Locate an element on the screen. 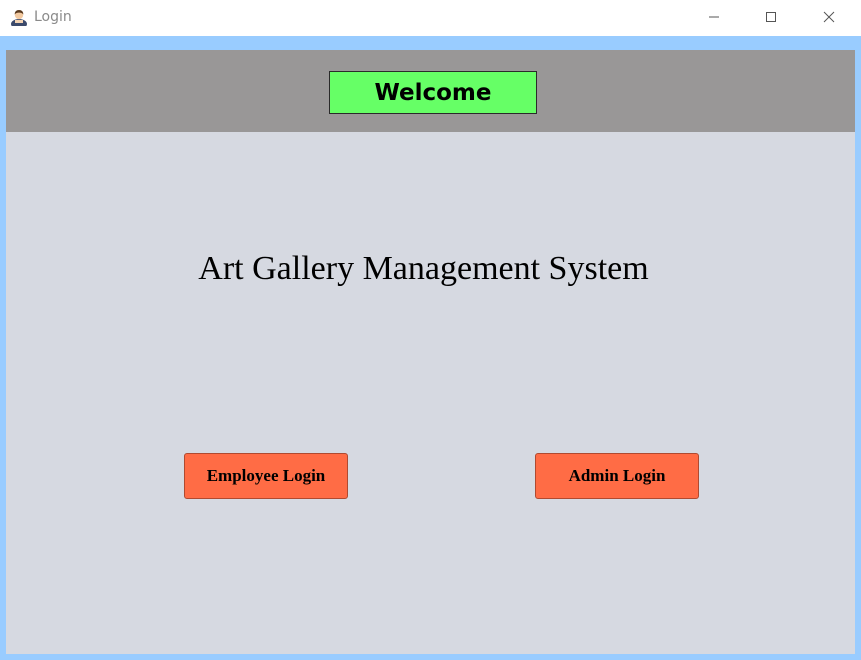 Image resolution: width=861 pixels, height=660 pixels. minimize-icon is located at coordinates (714, 17).